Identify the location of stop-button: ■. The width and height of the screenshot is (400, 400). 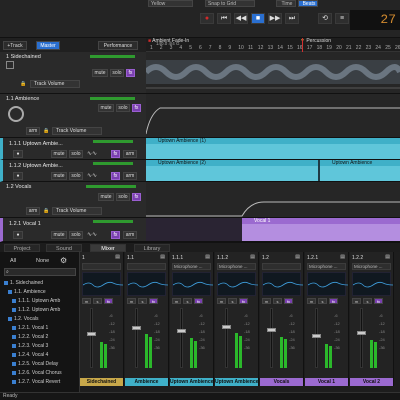
(258, 18).